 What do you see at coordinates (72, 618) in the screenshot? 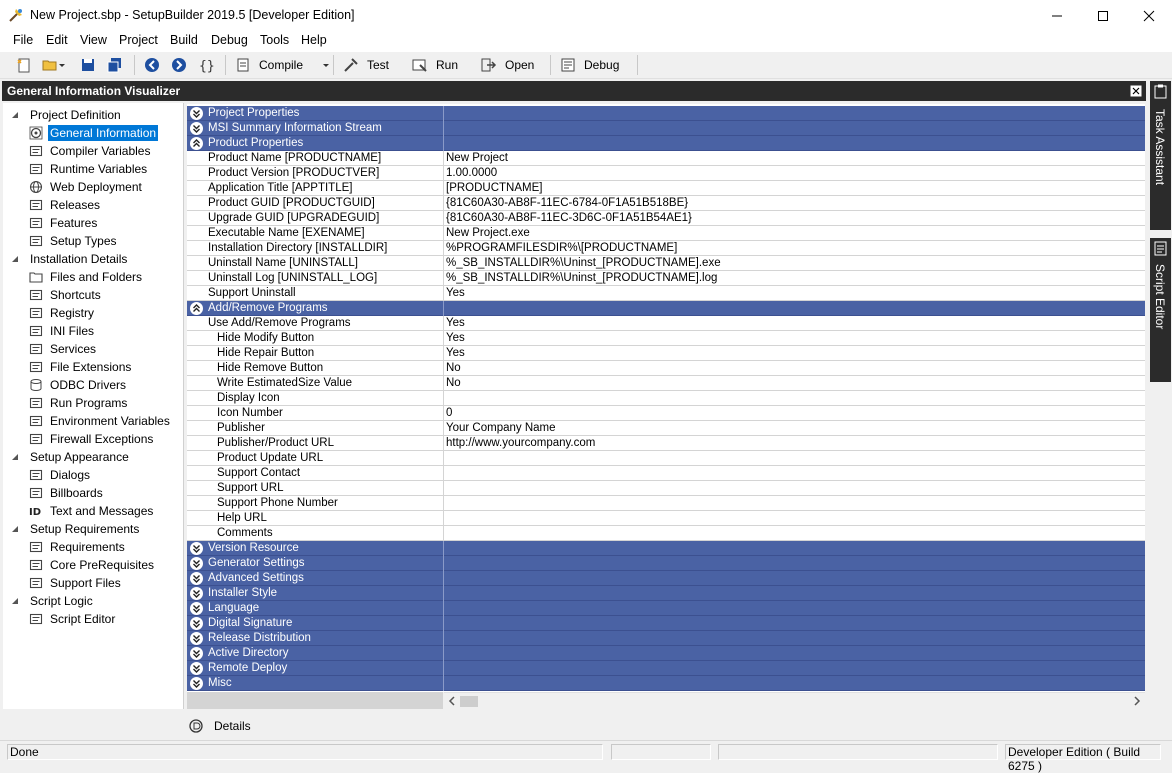
I see `tree-item: Script Editor` at bounding box center [72, 618].